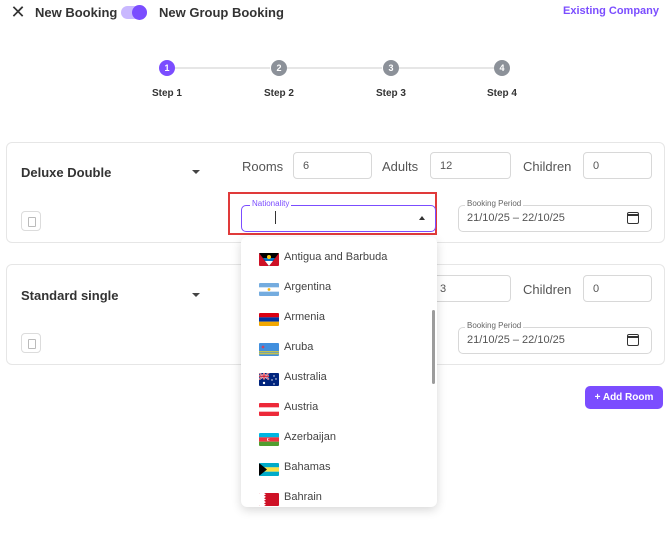  What do you see at coordinates (166, 93) in the screenshot?
I see `step-1-label: Step 1` at bounding box center [166, 93].